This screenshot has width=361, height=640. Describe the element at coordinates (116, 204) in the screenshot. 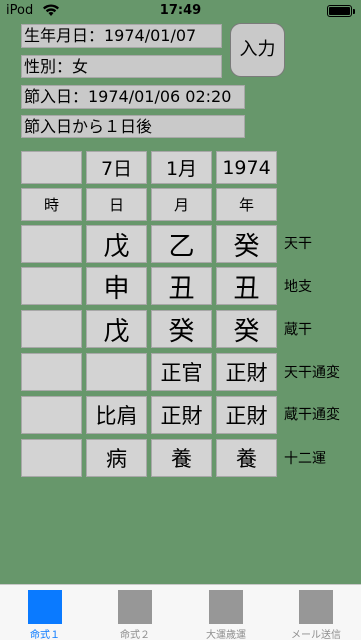

I see `column-label-day: 日` at that location.